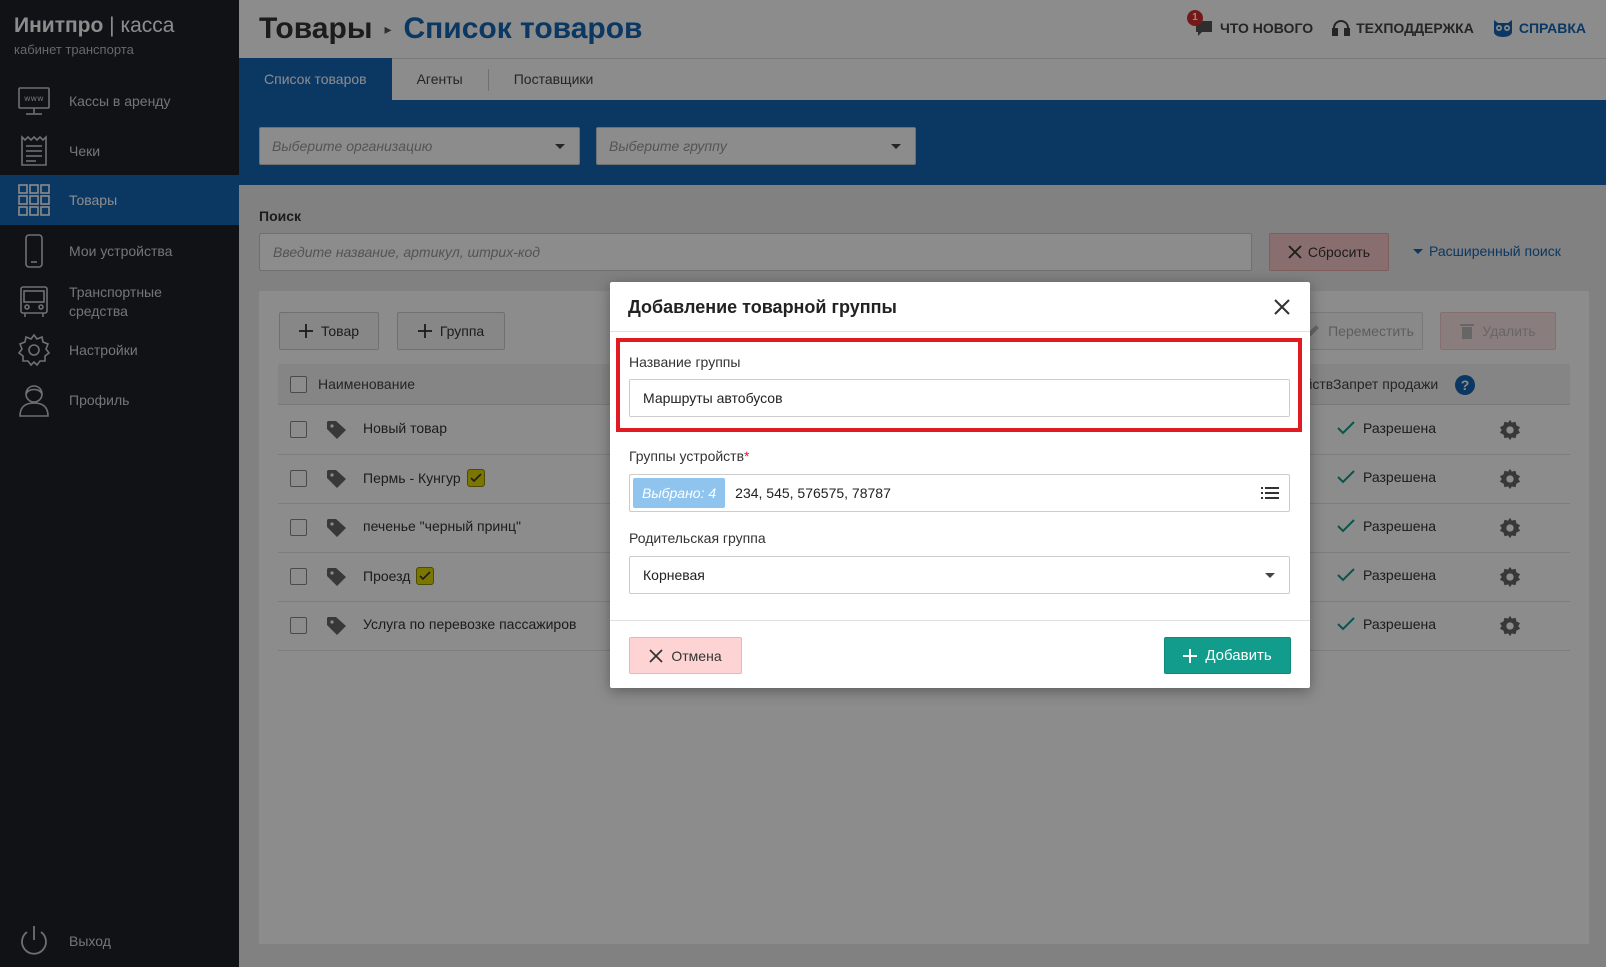 The width and height of the screenshot is (1606, 967). I want to click on device-groups-label: Группы устройств*, so click(689, 456).